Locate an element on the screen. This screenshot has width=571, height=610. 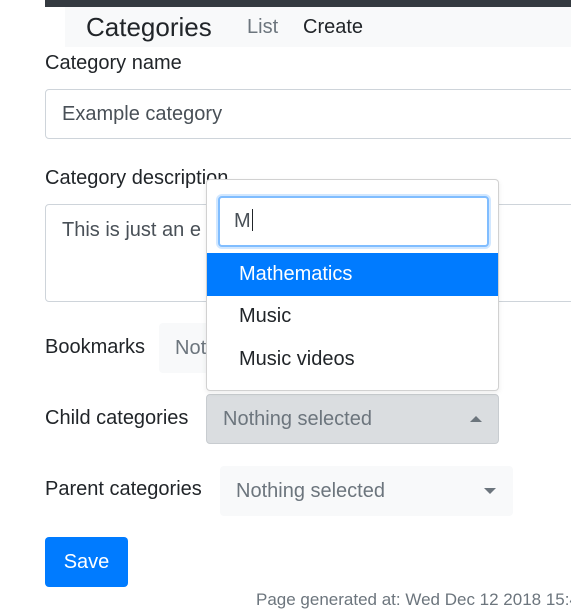
dropdown-option: Music videos is located at coordinates (352, 359).